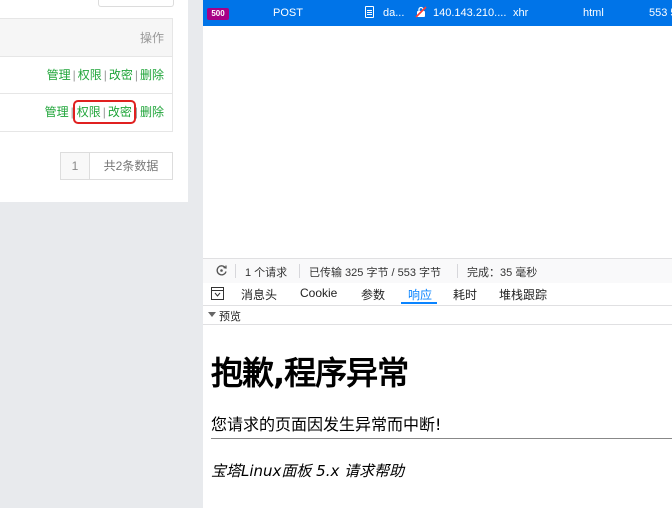 The height and width of the screenshot is (508, 672). Describe the element at coordinates (221, 270) in the screenshot. I see `reload-icon` at that location.